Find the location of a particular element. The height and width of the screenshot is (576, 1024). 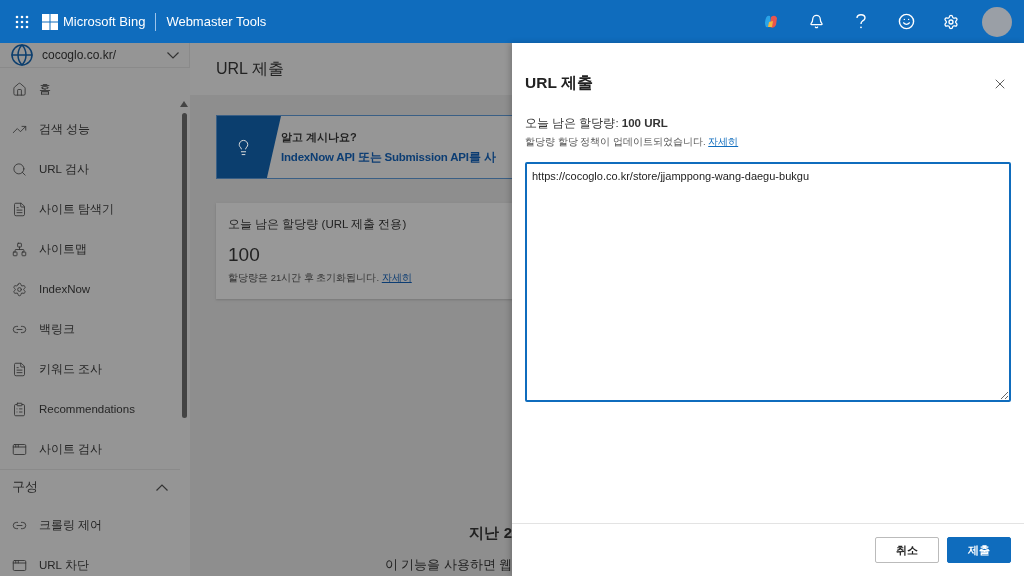

quota-text: 오늘 남은 할당량: 100 URL is located at coordinates (597, 123).